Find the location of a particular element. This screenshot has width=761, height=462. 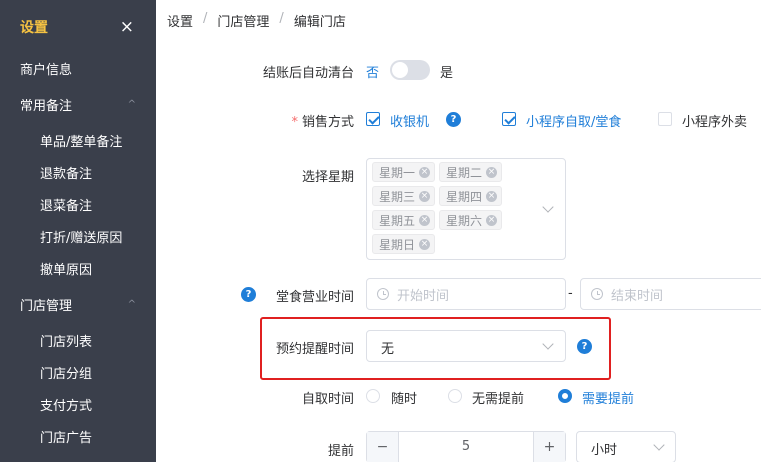

stepper-value: 5 is located at coordinates (466, 447).